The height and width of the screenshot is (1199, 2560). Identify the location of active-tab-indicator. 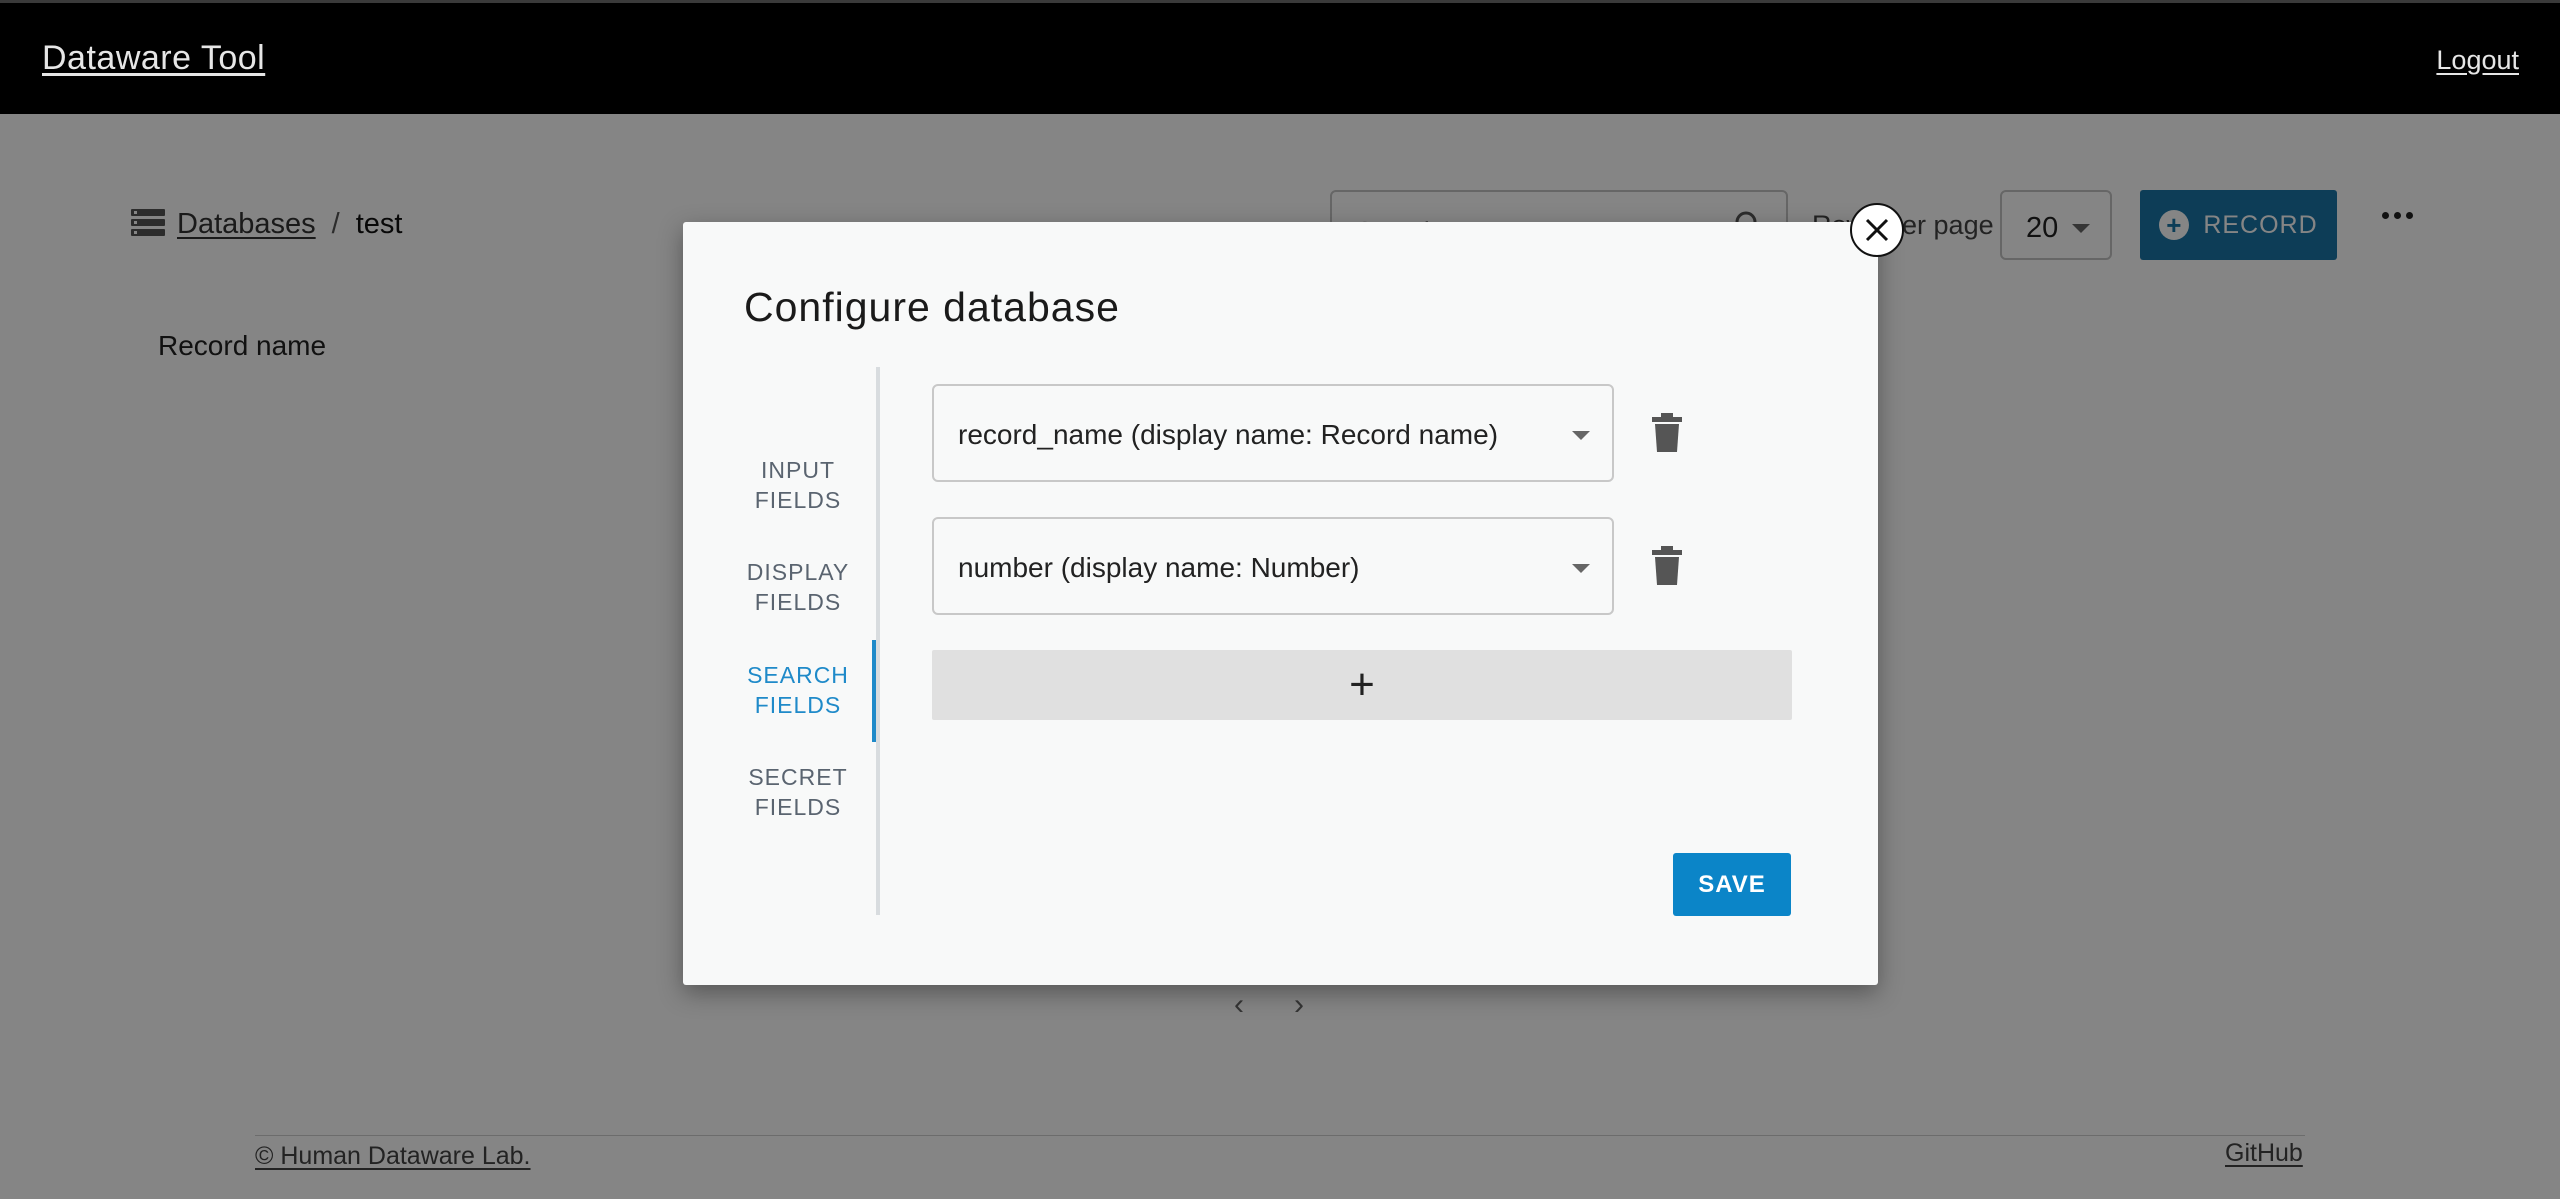
(874, 691).